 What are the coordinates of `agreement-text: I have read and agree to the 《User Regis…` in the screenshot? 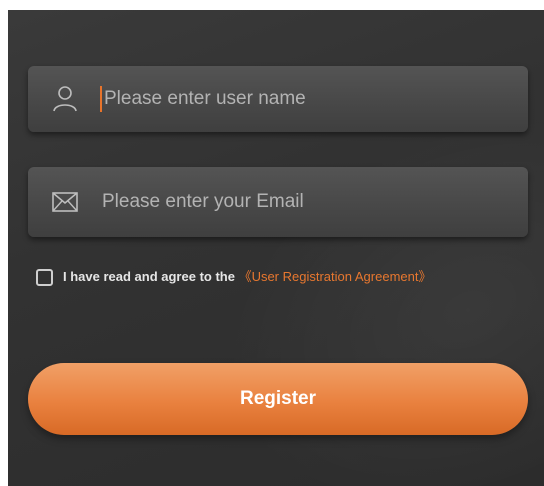 It's located at (263, 276).